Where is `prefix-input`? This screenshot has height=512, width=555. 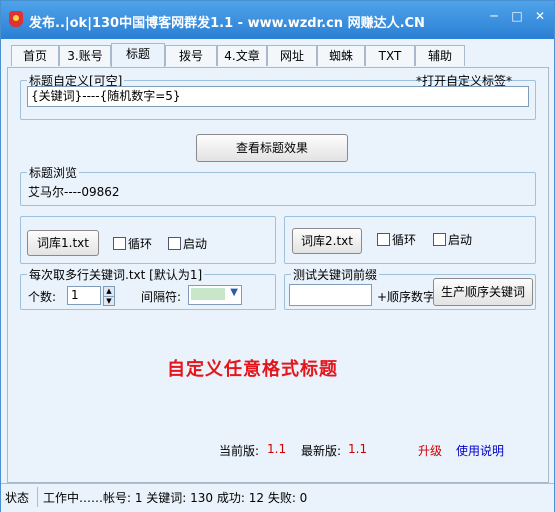
prefix-input is located at coordinates (330, 295).